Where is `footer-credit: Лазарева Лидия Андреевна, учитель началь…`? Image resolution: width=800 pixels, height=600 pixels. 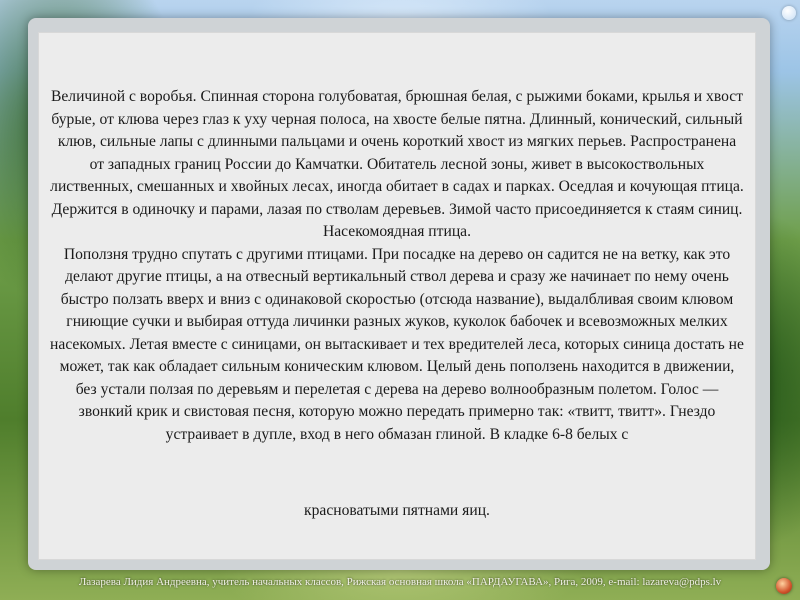
footer-credit: Лазарева Лидия Андреевна, учитель началь… is located at coordinates (400, 582).